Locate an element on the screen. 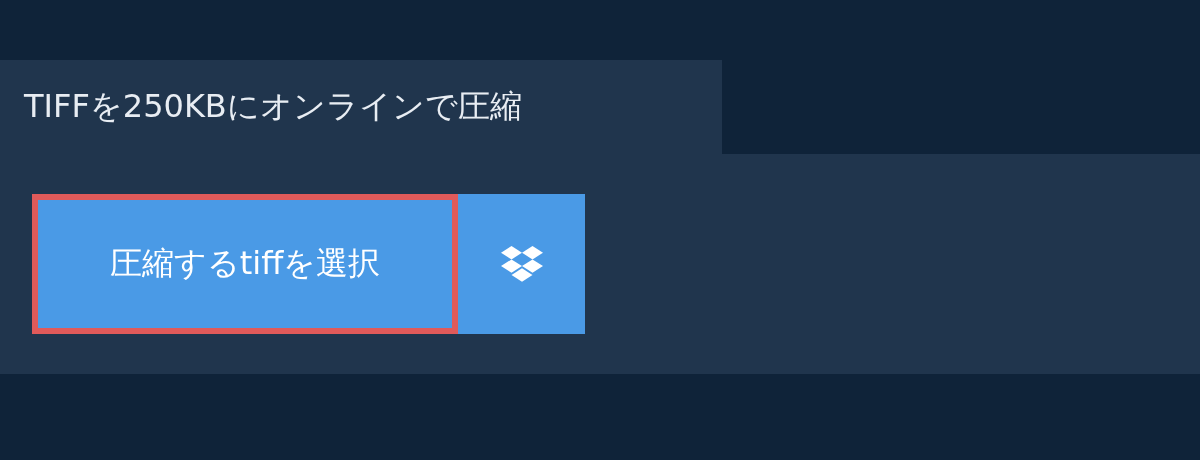 This screenshot has width=1200, height=460. dropbox-icon is located at coordinates (521, 264).